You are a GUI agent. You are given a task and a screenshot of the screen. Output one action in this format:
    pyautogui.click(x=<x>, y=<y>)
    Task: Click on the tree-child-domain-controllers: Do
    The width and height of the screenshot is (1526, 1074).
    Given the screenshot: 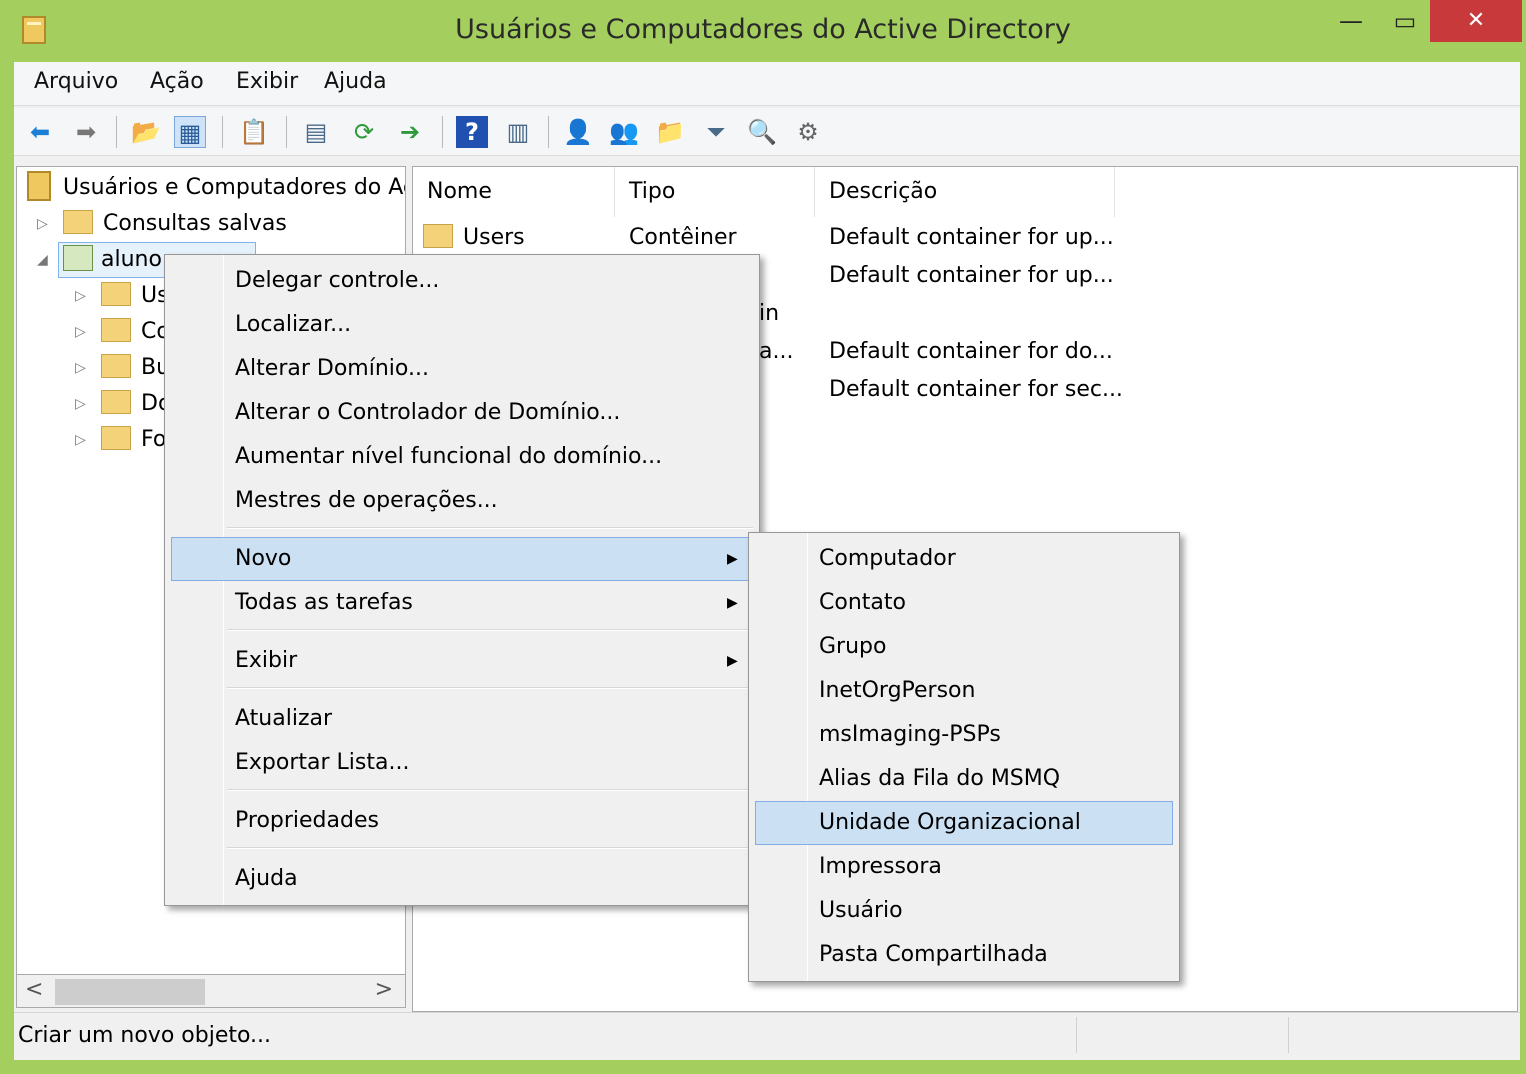 What is the action you would take?
    pyautogui.click(x=136, y=404)
    